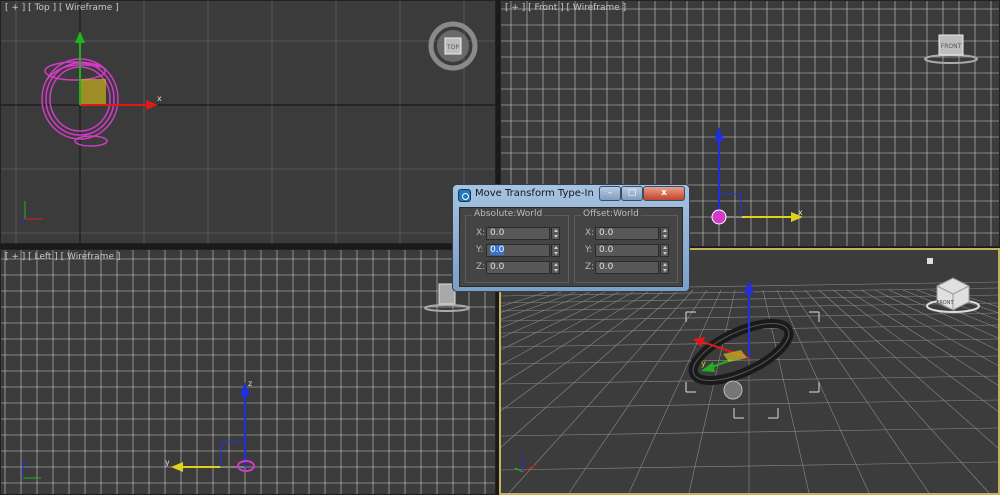 This screenshot has width=1000, height=495. I want to click on off-z-spinner, so click(664, 267).